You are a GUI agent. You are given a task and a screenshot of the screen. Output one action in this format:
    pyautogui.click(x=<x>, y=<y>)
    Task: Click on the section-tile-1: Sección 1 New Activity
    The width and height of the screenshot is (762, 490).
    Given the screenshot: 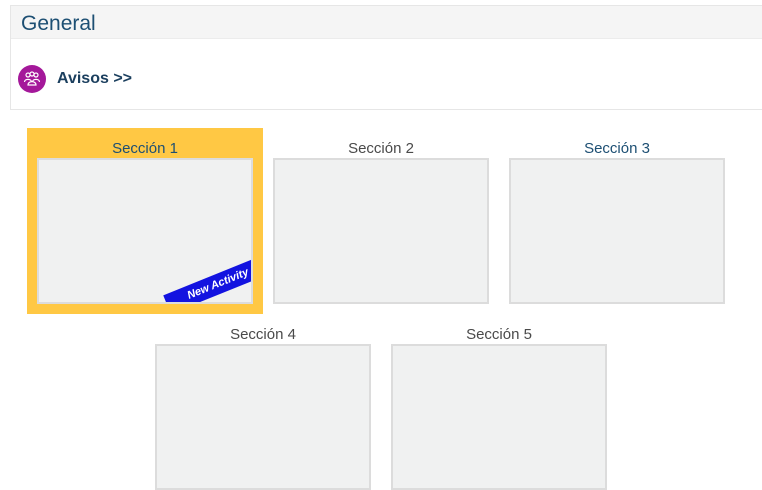 What is the action you would take?
    pyautogui.click(x=145, y=221)
    